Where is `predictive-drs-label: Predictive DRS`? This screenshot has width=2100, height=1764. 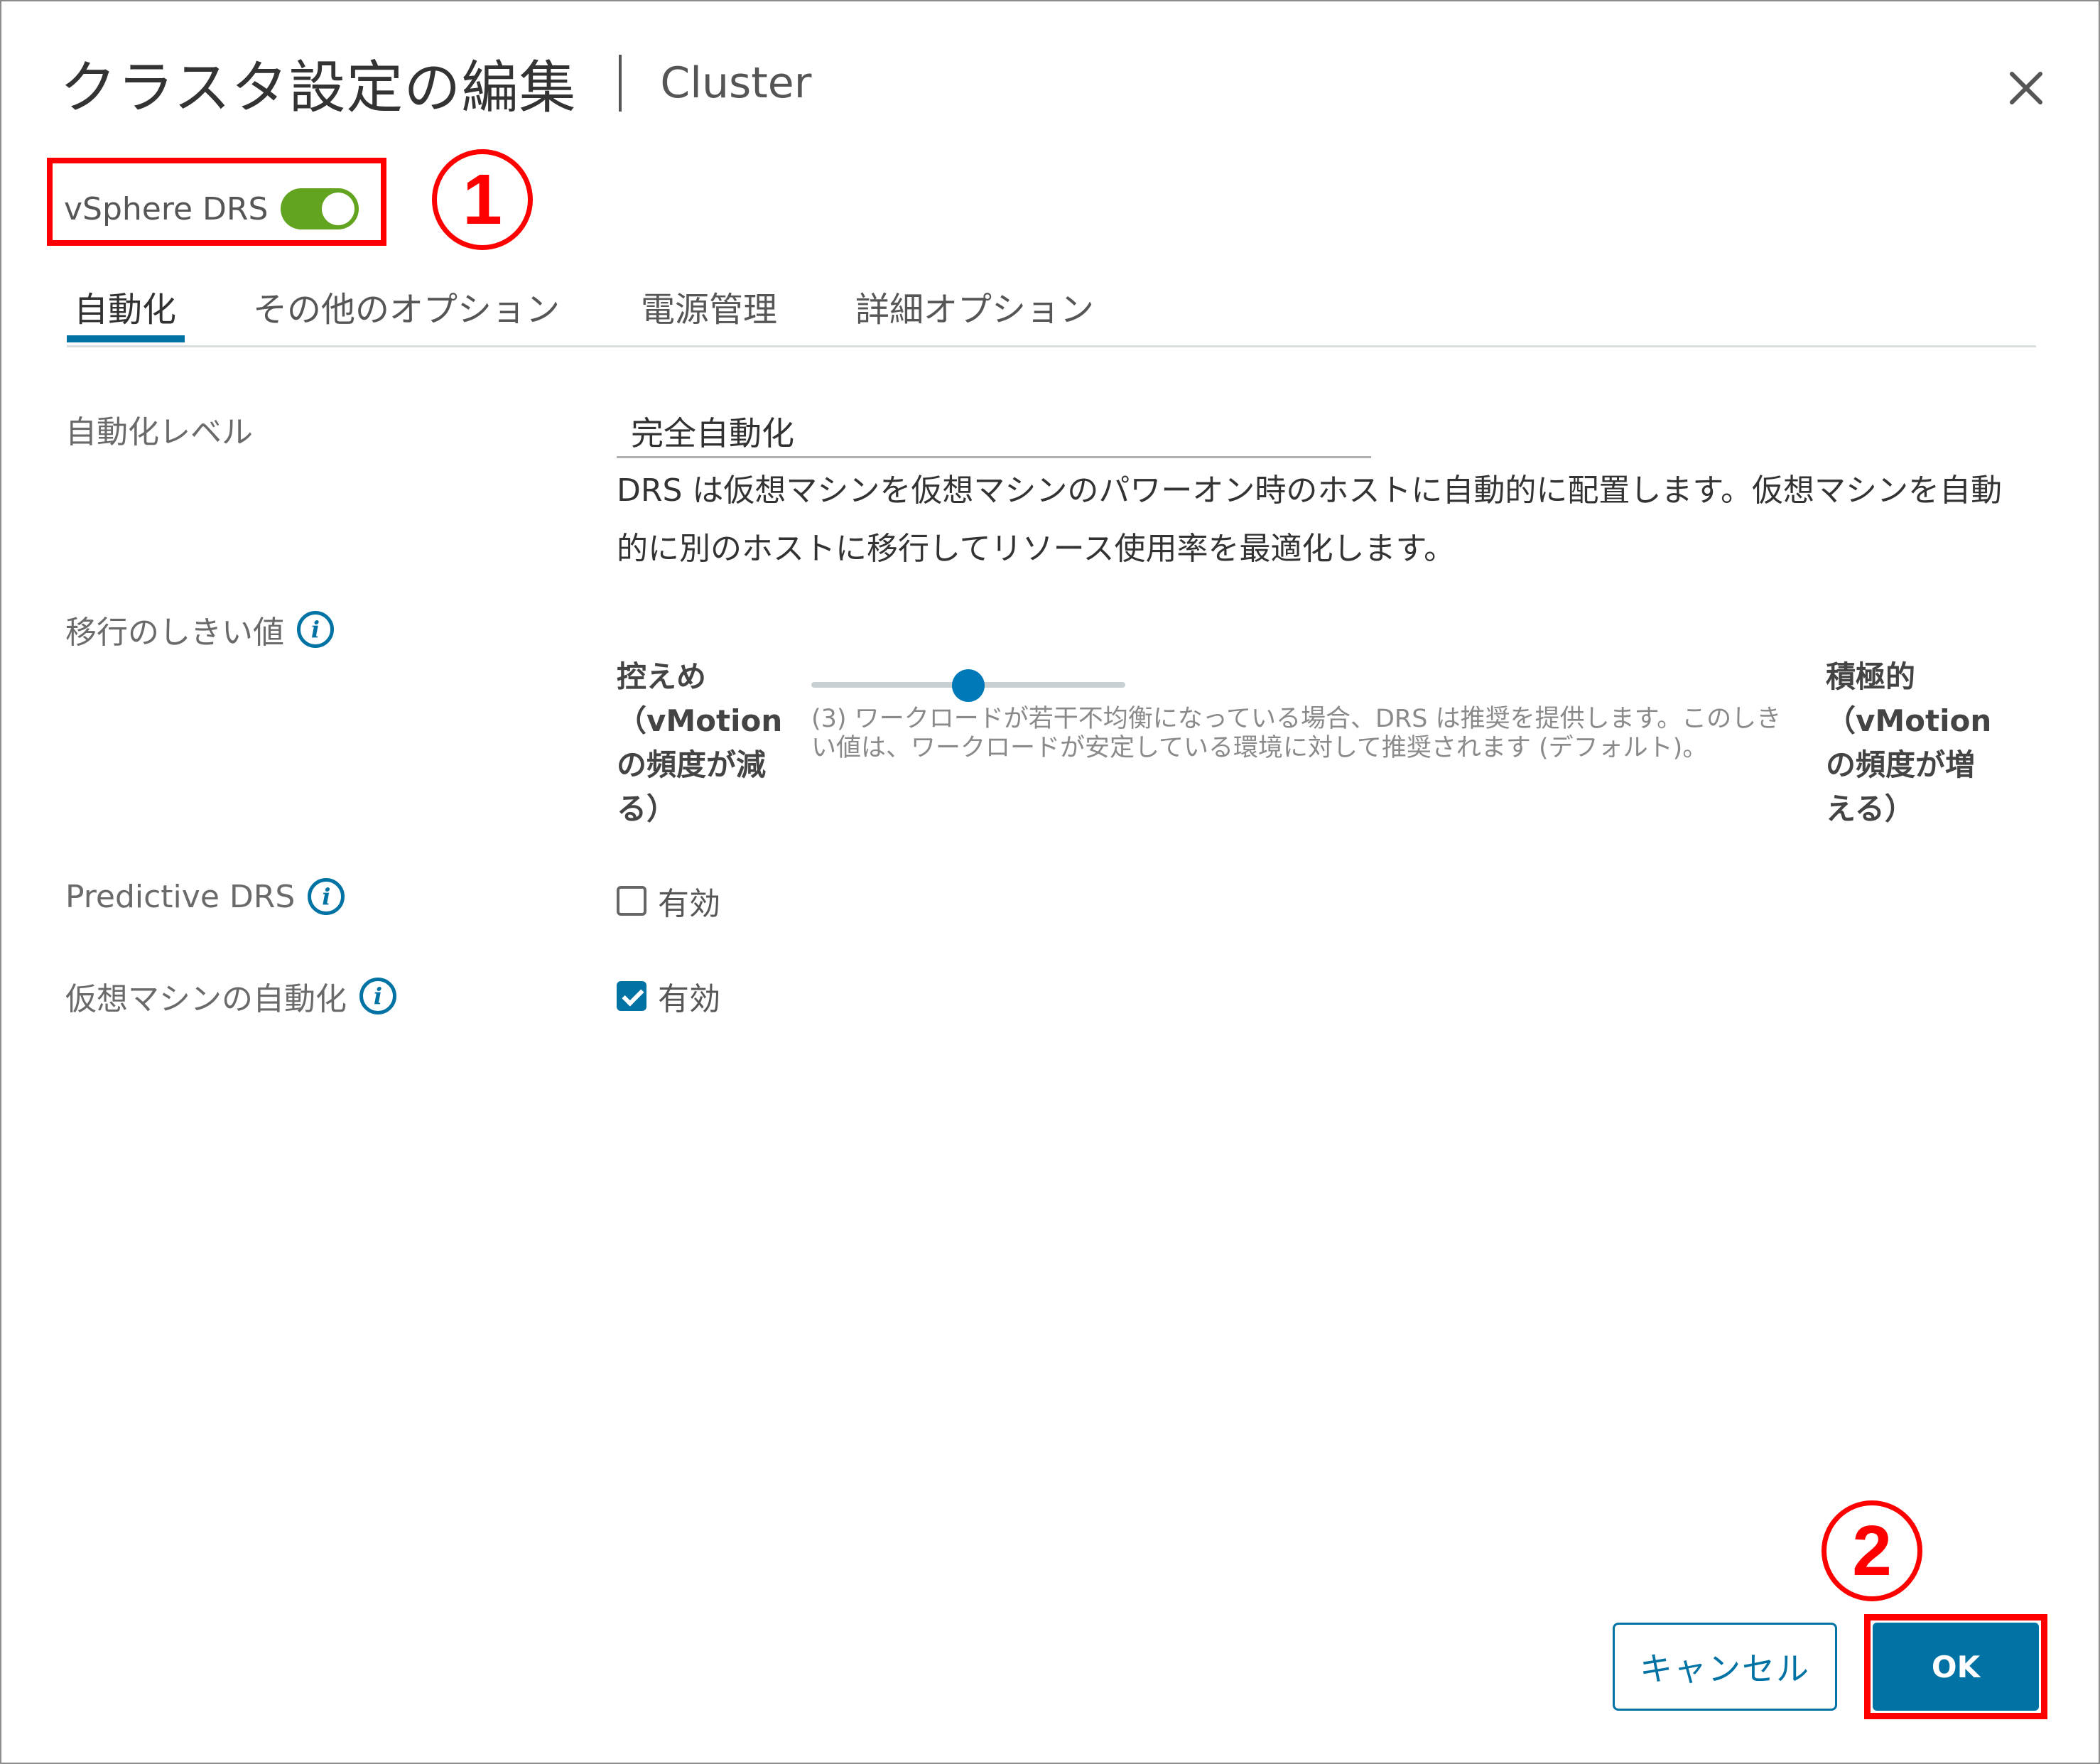
predictive-drs-label: Predictive DRS is located at coordinates (180, 896).